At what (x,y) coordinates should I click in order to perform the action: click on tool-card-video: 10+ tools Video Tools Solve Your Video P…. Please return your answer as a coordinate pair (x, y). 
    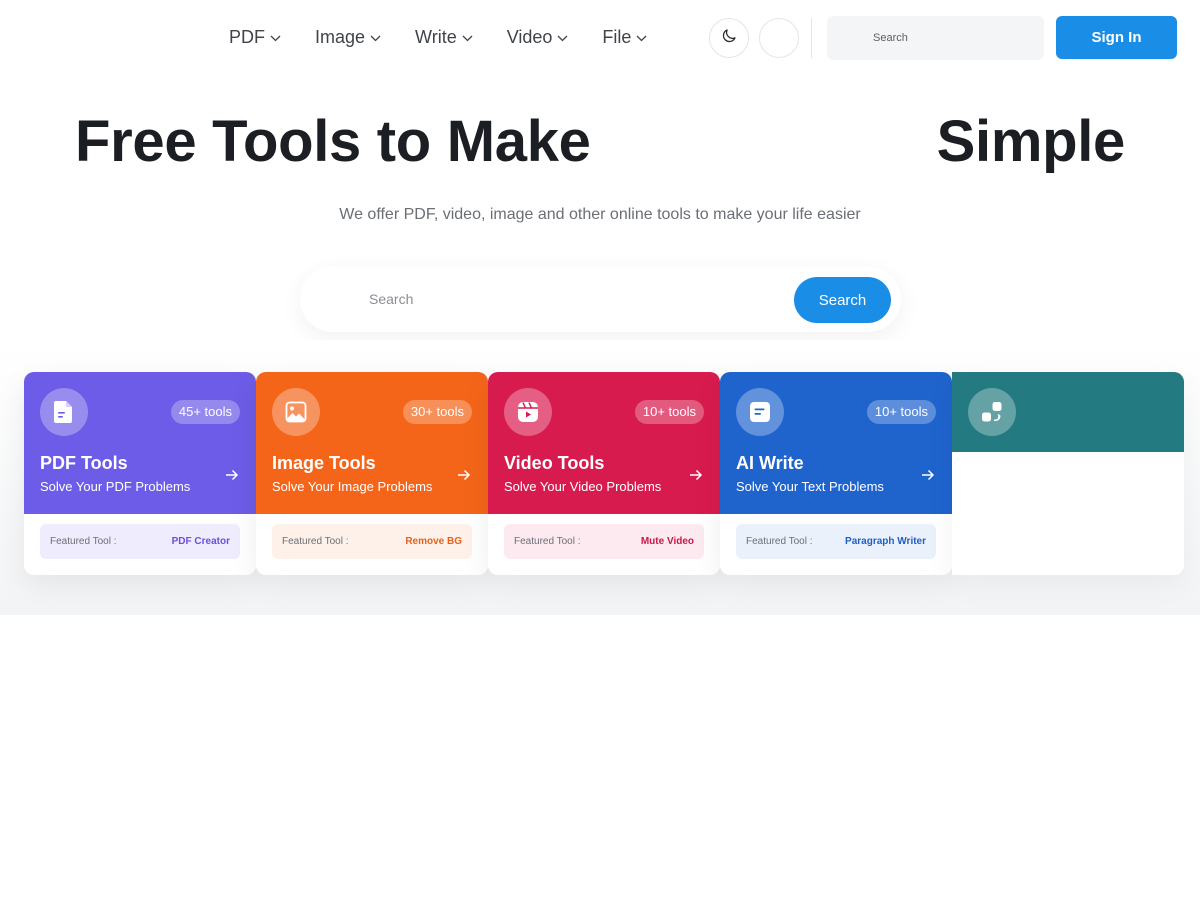
    Looking at the image, I should click on (604, 473).